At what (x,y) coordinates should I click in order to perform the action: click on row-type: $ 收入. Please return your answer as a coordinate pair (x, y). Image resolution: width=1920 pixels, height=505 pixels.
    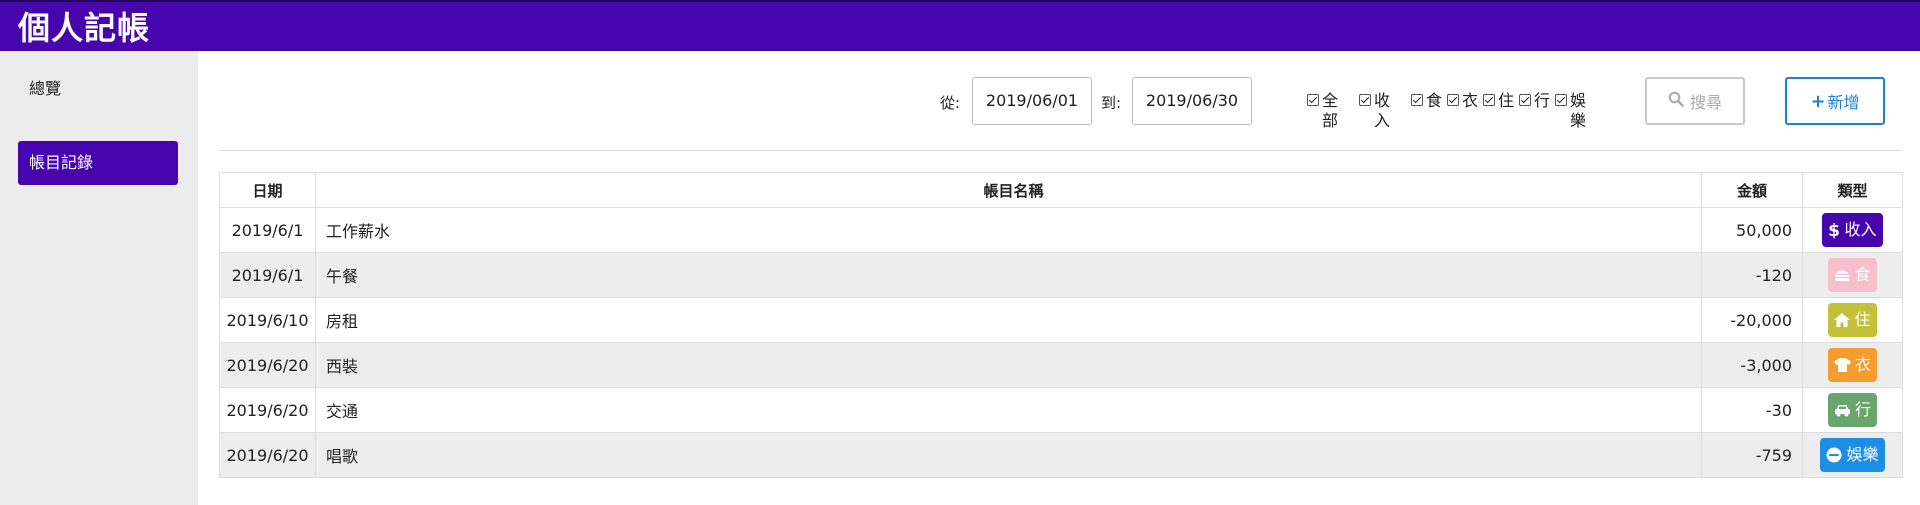
    Looking at the image, I should click on (1852, 230).